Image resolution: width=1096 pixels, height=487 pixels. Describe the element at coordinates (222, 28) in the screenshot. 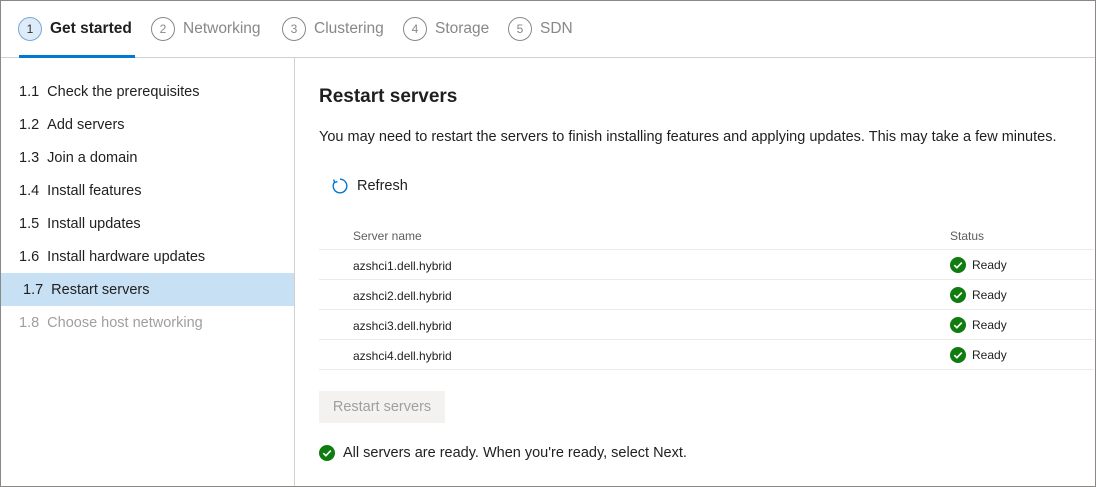

I see `step-label: Networking` at that location.